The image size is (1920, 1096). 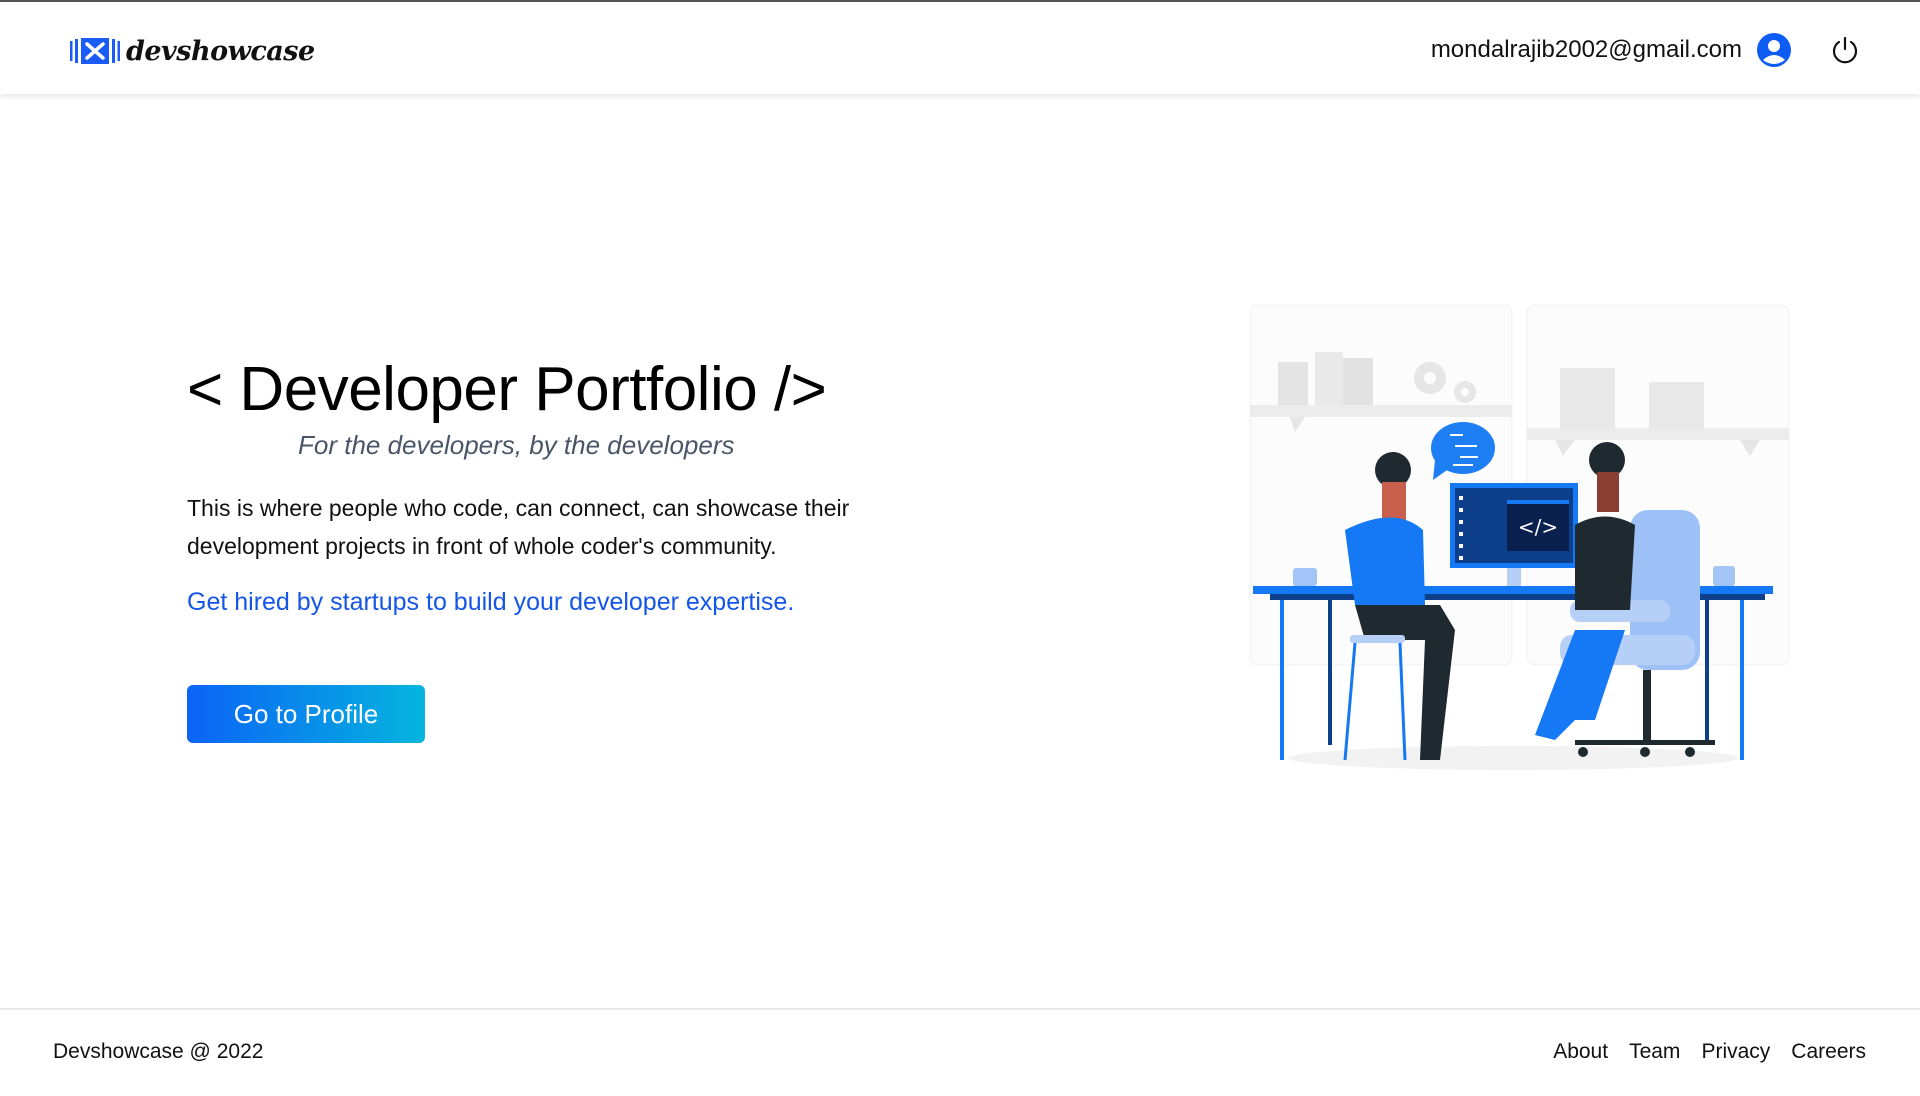 I want to click on footer-nav: About Team Privacy Careers, so click(x=1709, y=1052).